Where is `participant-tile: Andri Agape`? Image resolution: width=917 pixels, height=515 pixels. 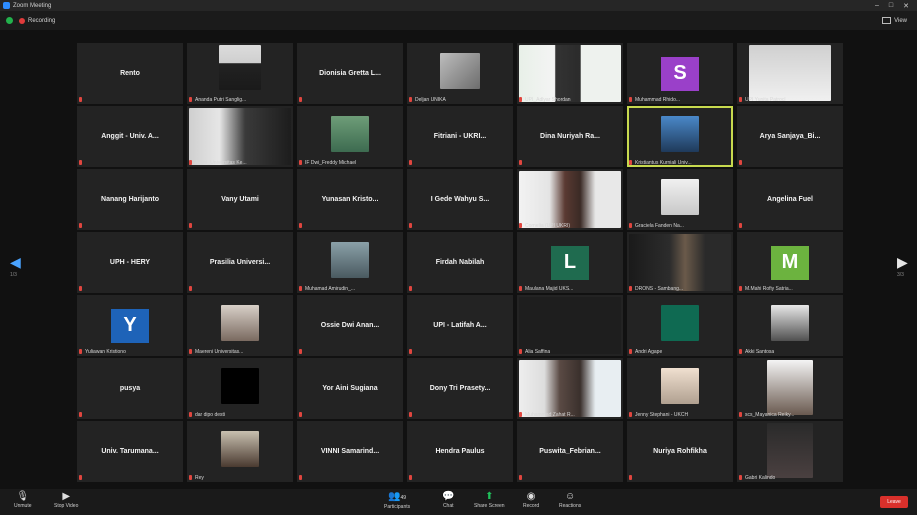 participant-tile: Andri Agape is located at coordinates (680, 325).